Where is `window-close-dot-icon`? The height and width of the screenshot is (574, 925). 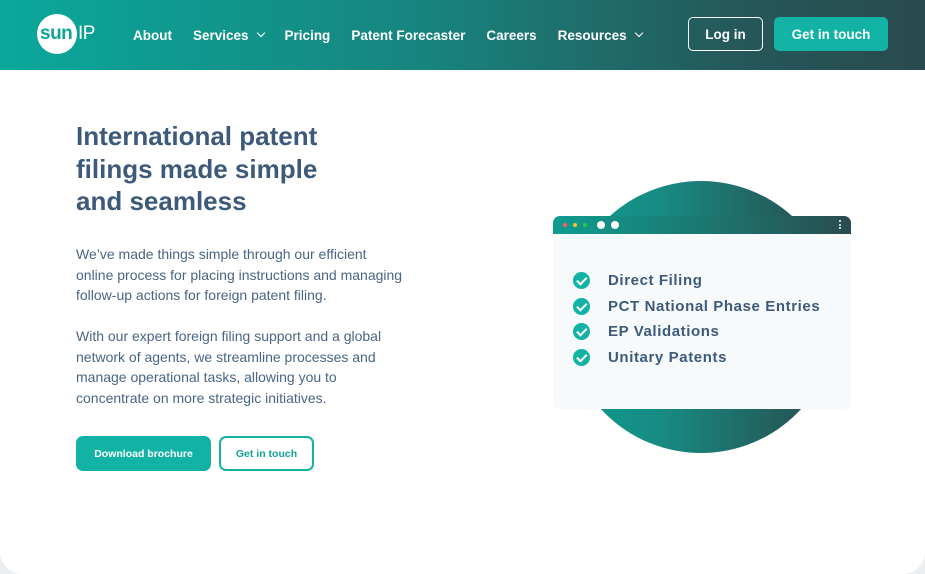 window-close-dot-icon is located at coordinates (565, 225).